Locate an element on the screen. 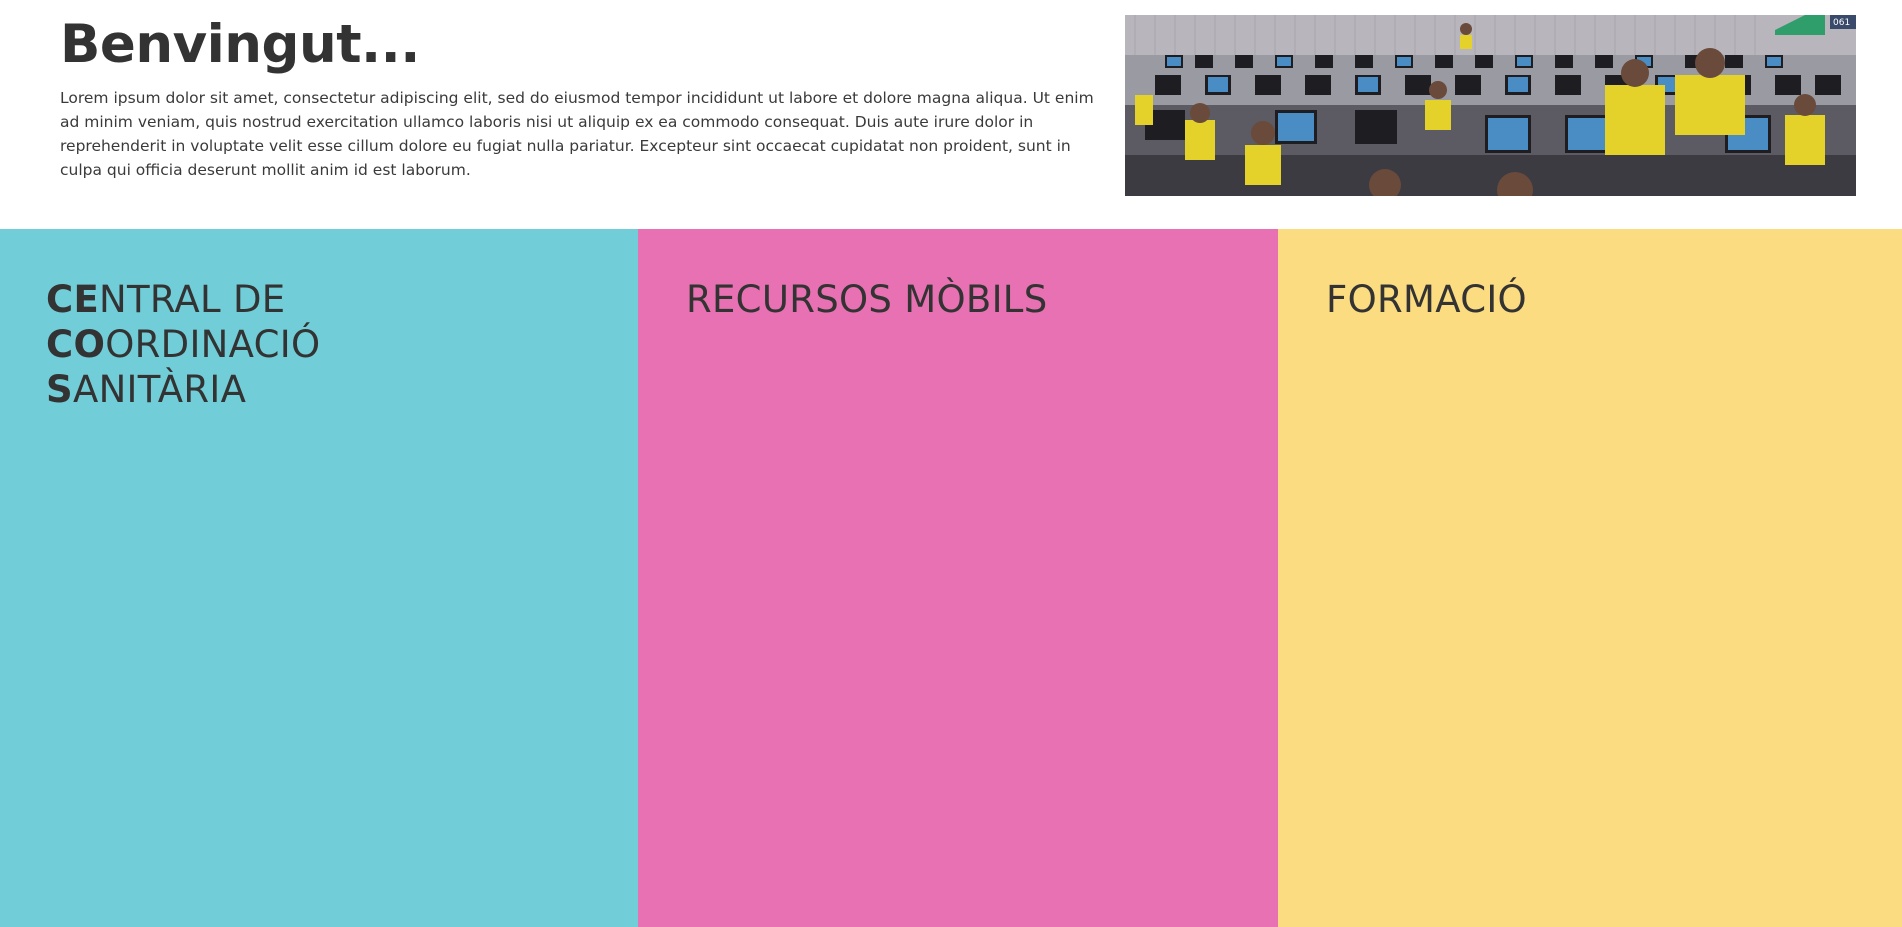 The image size is (1902, 927). panel-title-central-coordinacio-sanitaria: CENTRAL DE COORDINACIÓ SANITÀRIA is located at coordinates (183, 344).